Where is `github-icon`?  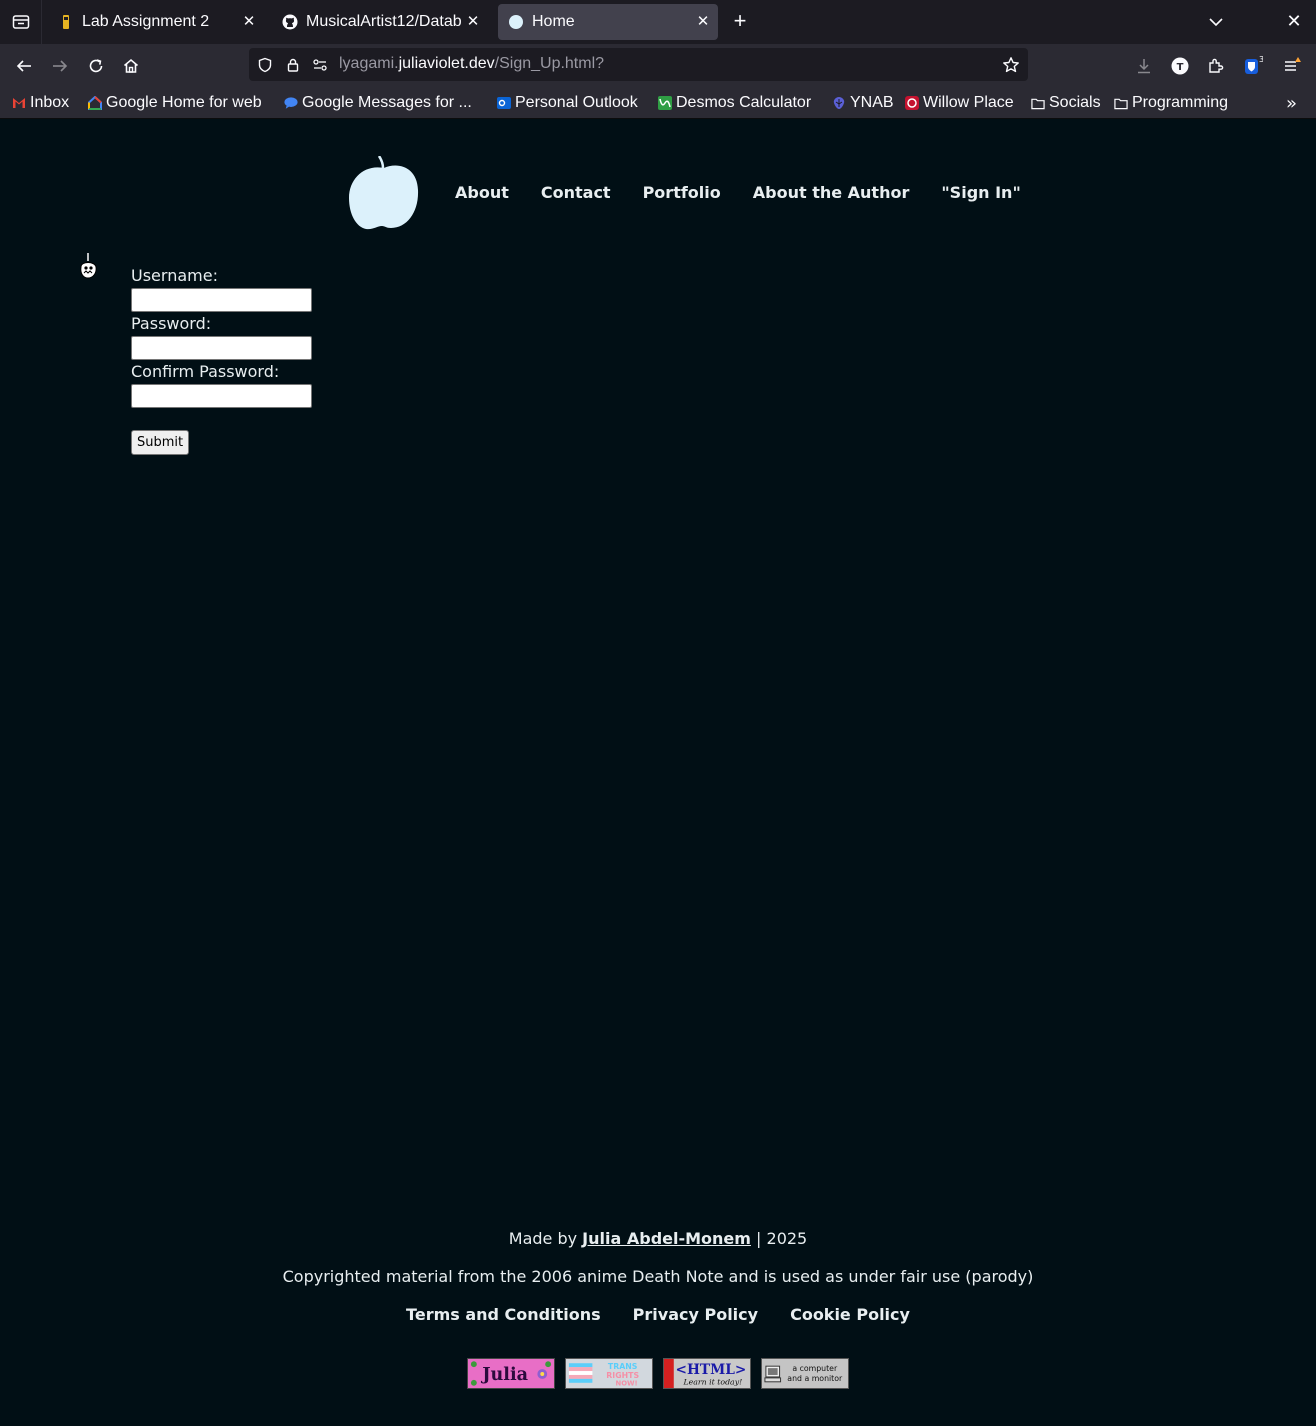 github-icon is located at coordinates (290, 22).